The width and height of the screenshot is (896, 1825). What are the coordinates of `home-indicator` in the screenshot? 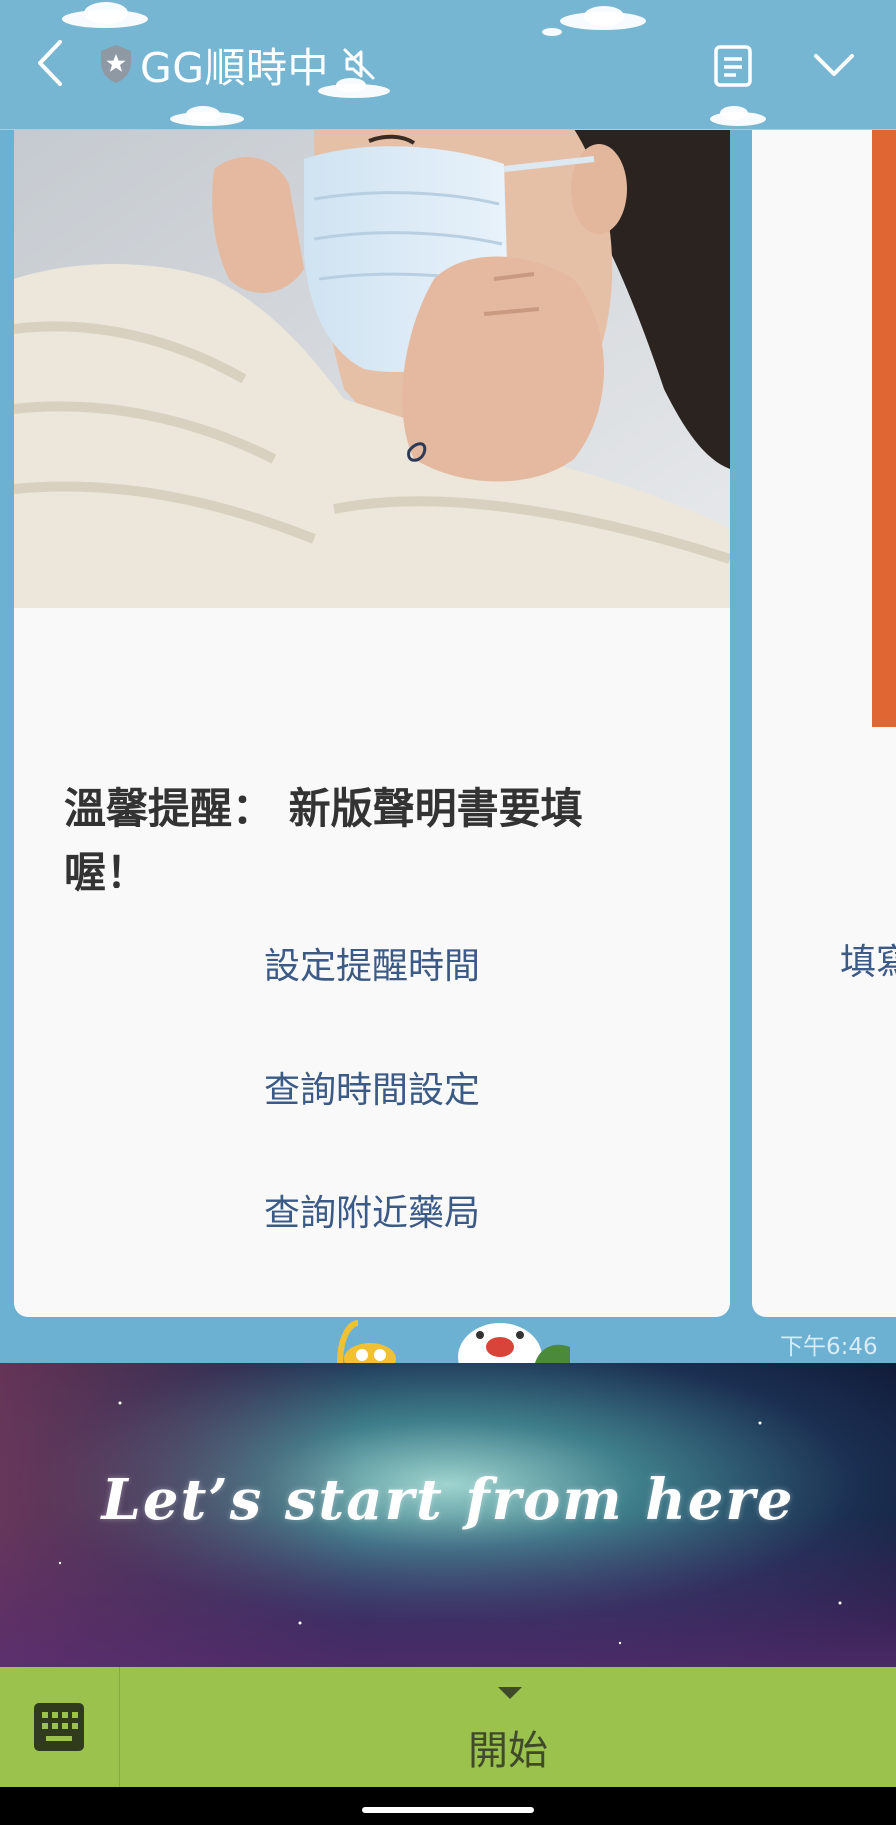 It's located at (448, 1810).